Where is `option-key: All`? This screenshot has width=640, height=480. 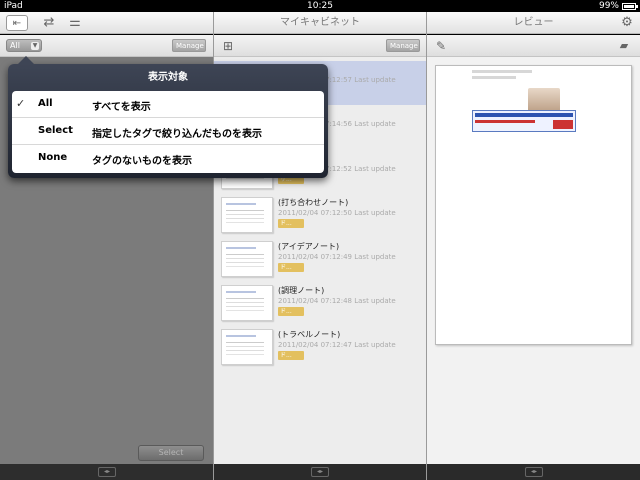
option-key: All is located at coordinates (45, 103).